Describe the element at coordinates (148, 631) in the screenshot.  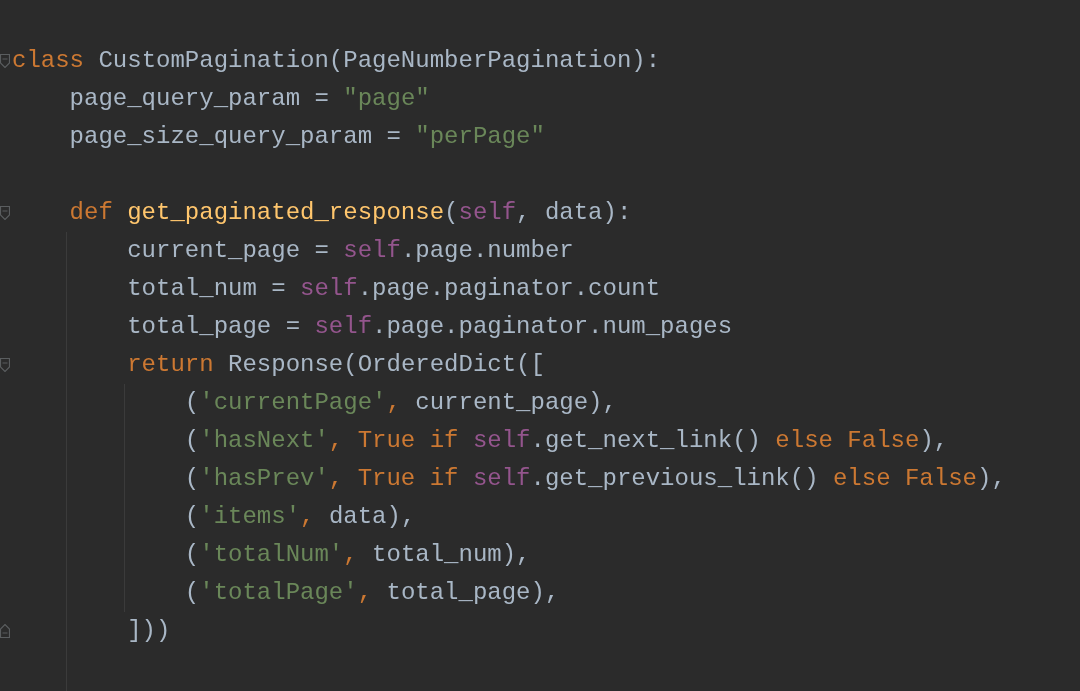
I see `code-line: ]))` at that location.